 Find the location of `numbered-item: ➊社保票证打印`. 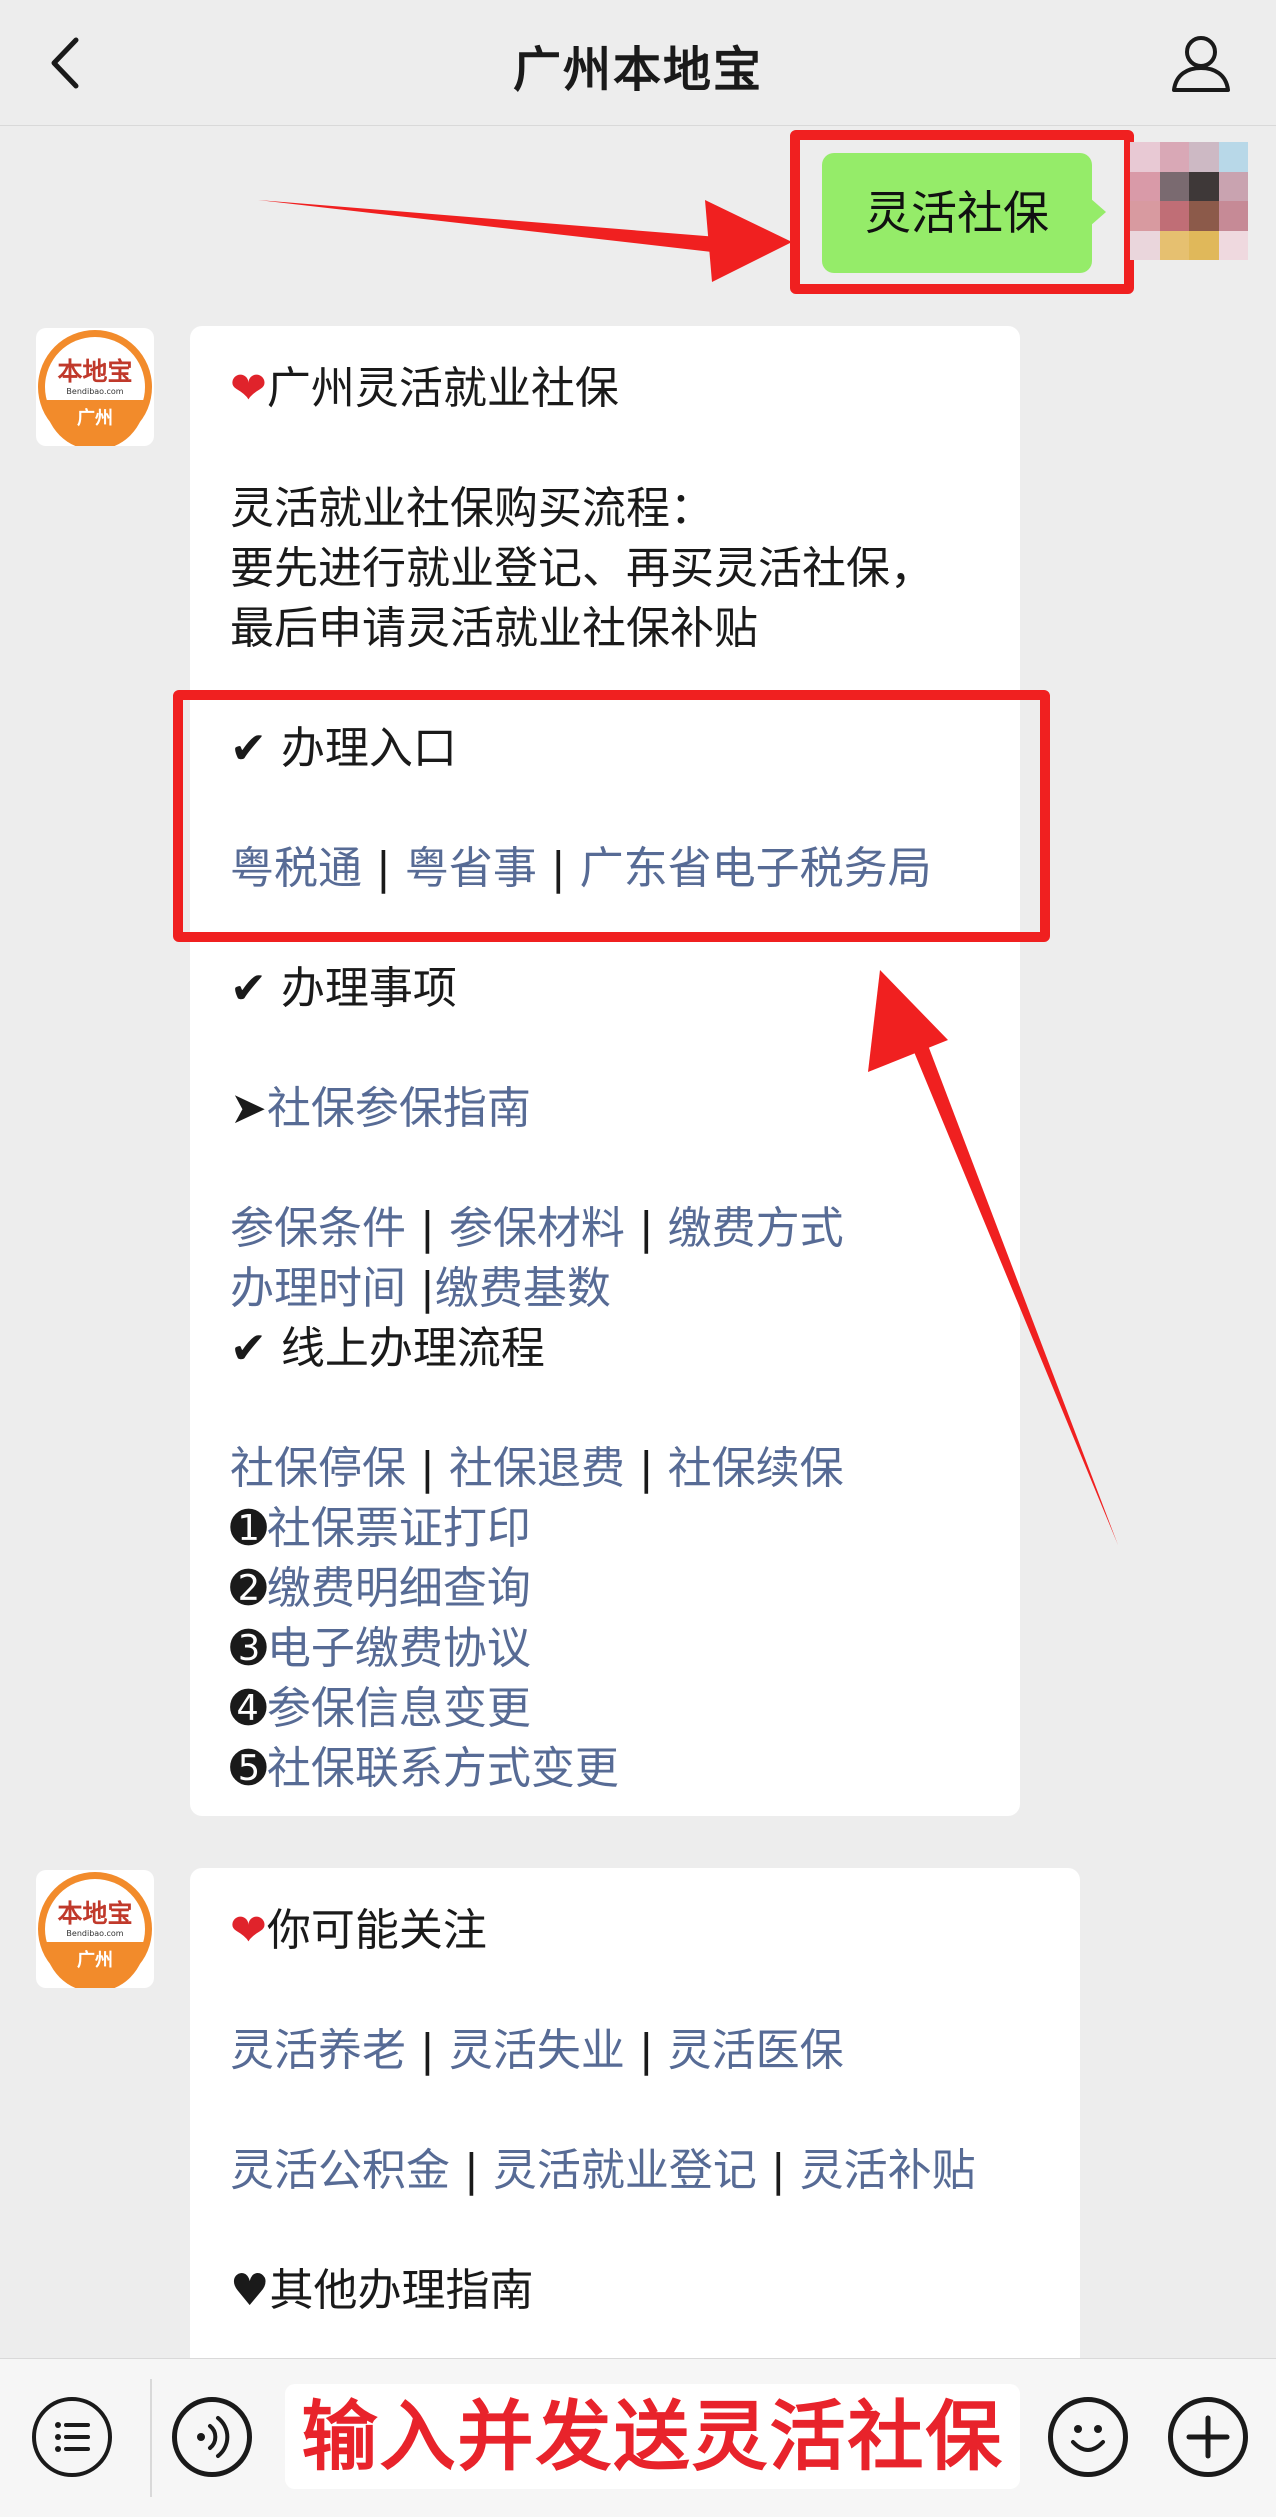

numbered-item: ➊社保票证打印 is located at coordinates (380, 1528).